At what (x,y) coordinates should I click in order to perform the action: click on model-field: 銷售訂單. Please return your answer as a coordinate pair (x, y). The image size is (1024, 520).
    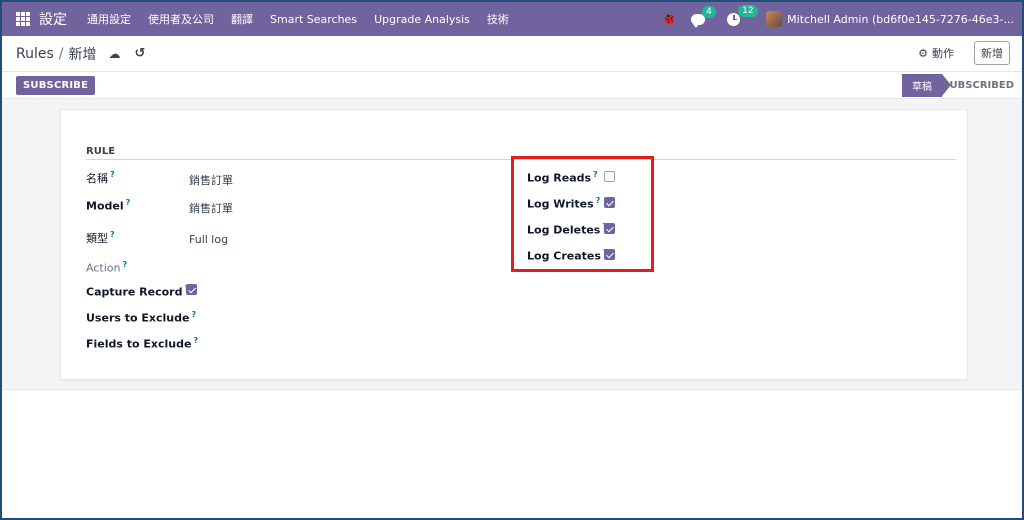
    Looking at the image, I should click on (211, 208).